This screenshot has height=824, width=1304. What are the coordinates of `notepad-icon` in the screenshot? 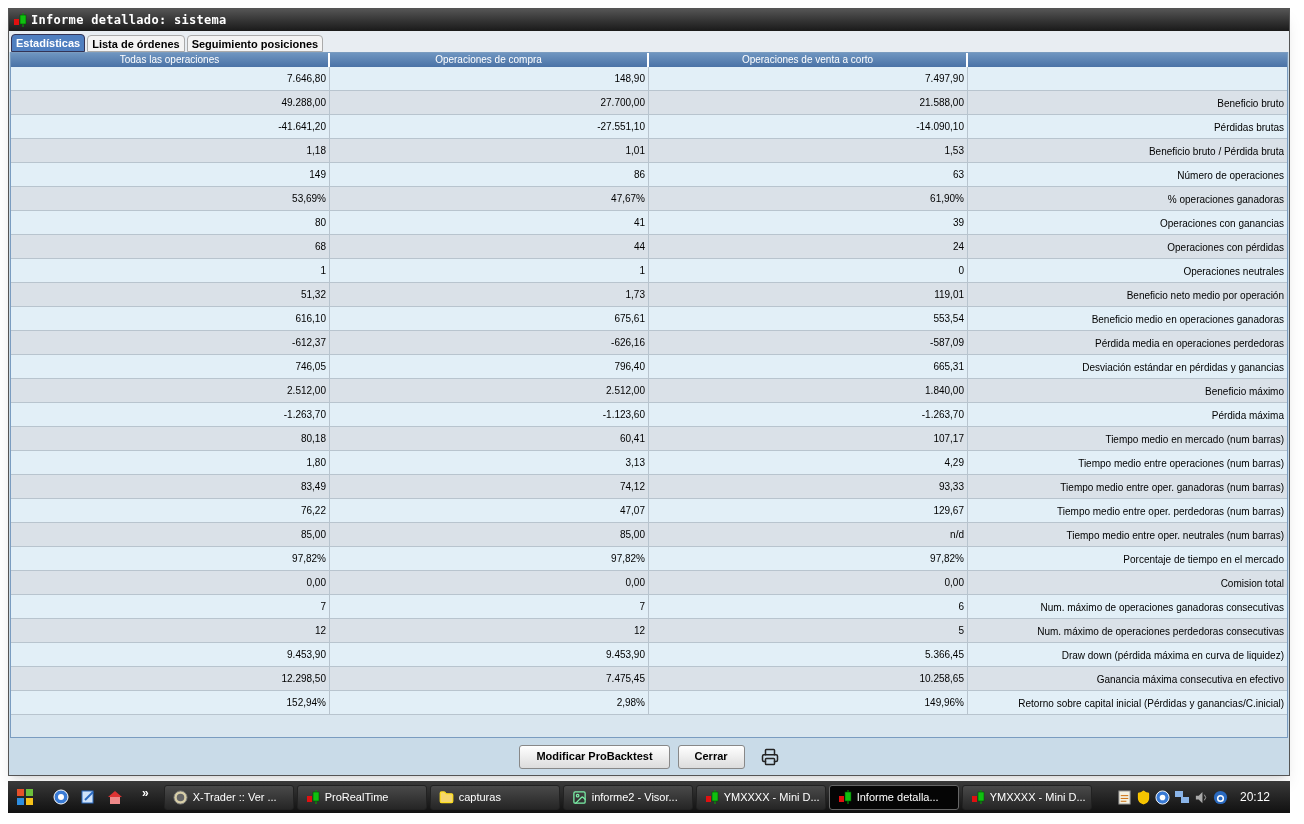 It's located at (1124, 797).